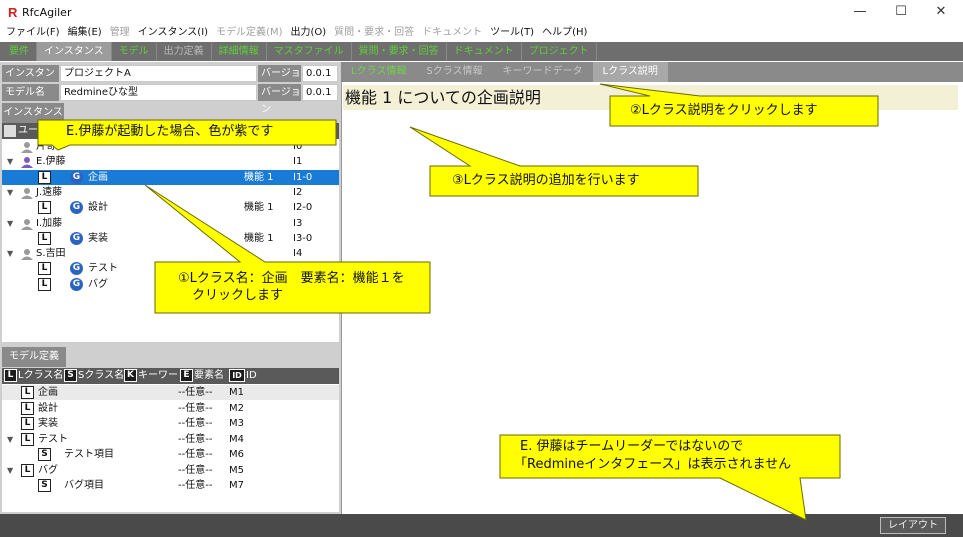  I want to click on callout-1-line1: ①Lクラス名：企画 要素名：機能１を, so click(291, 278).